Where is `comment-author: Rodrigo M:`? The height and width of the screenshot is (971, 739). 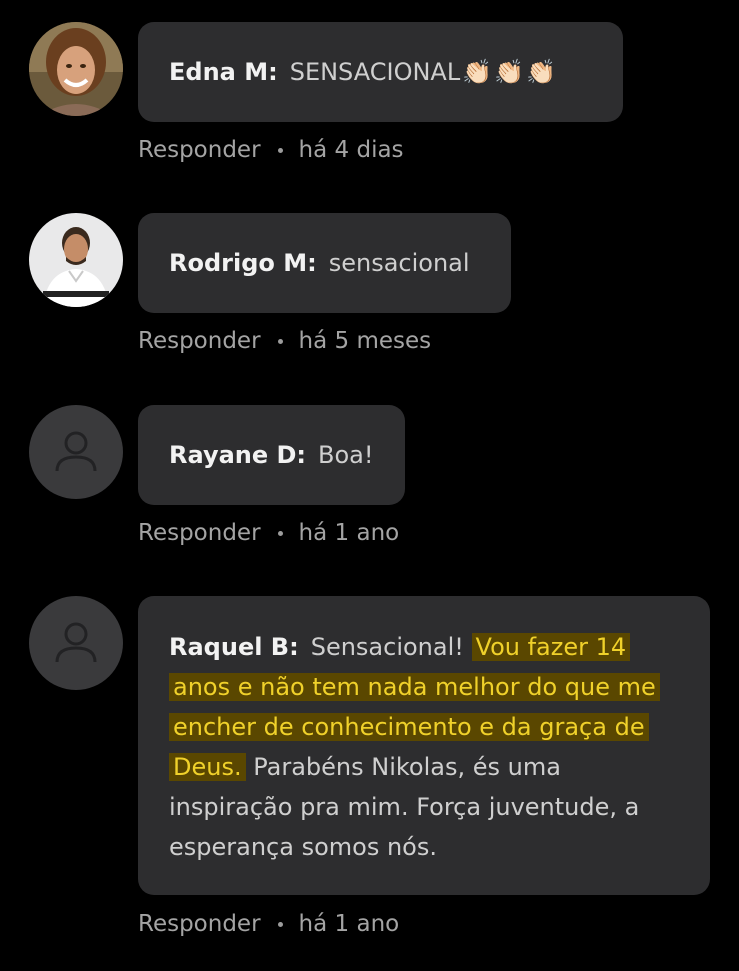 comment-author: Rodrigo M: is located at coordinates (243, 263).